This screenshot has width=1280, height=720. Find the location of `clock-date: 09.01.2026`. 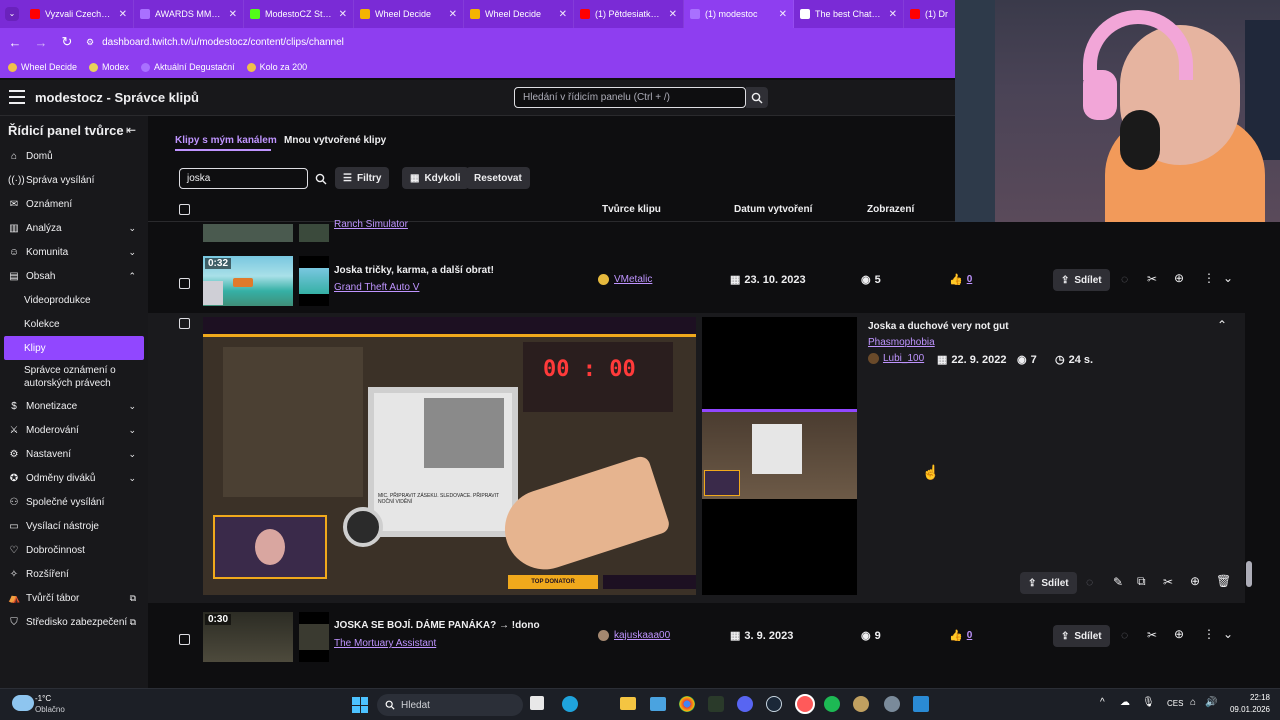

clock-date: 09.01.2026 is located at coordinates (1249, 709).